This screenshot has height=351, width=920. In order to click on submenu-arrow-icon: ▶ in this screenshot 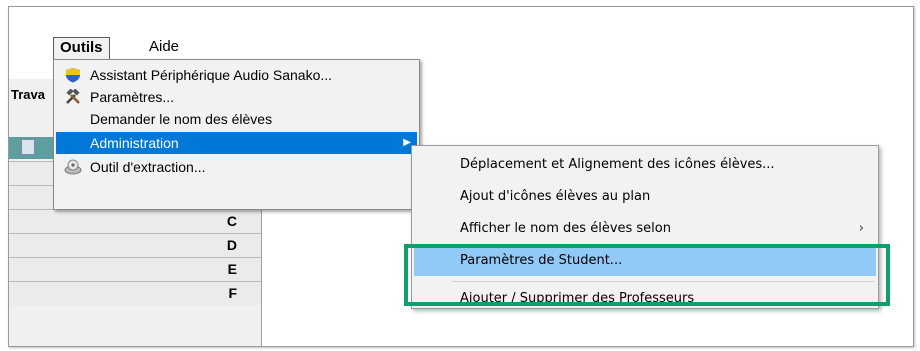, I will do `click(407, 142)`.